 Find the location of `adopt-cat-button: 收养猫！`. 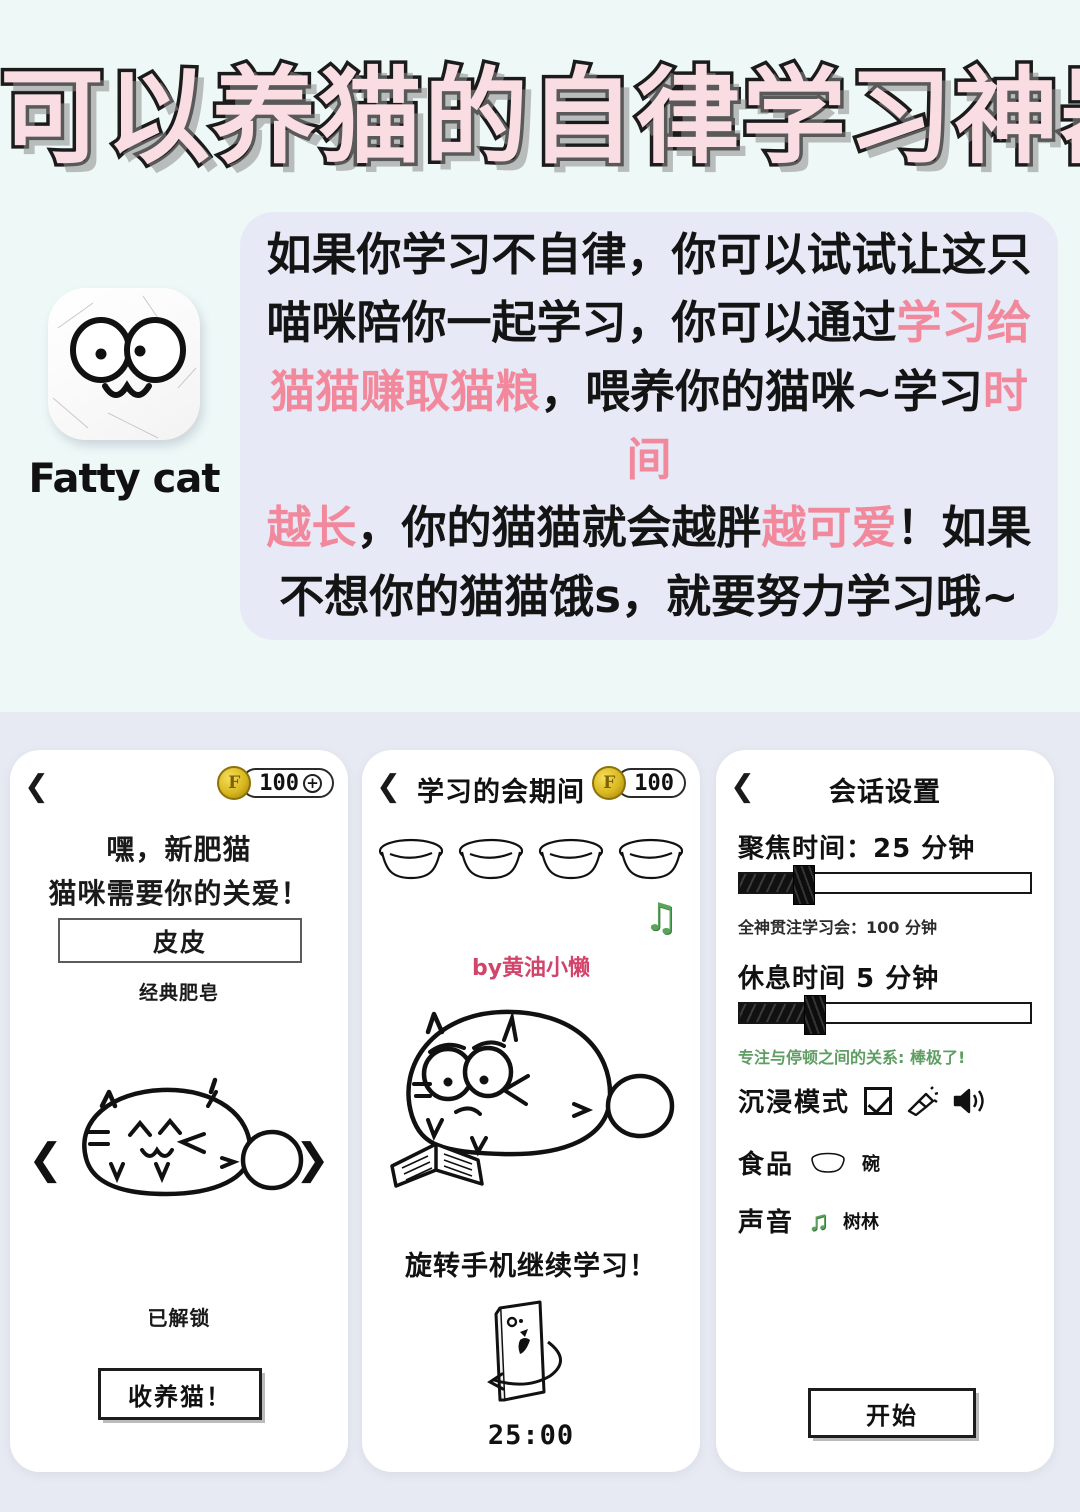

adopt-cat-button: 收养猫！ is located at coordinates (180, 1394).